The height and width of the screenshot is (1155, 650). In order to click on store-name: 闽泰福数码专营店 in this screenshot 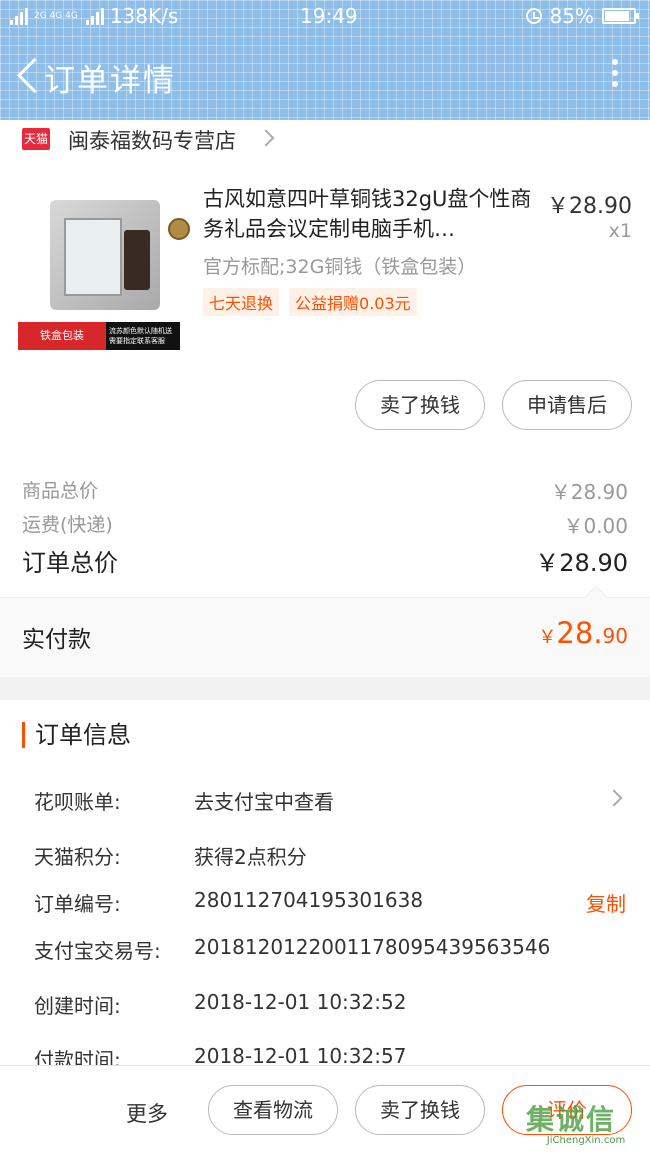, I will do `click(152, 140)`.